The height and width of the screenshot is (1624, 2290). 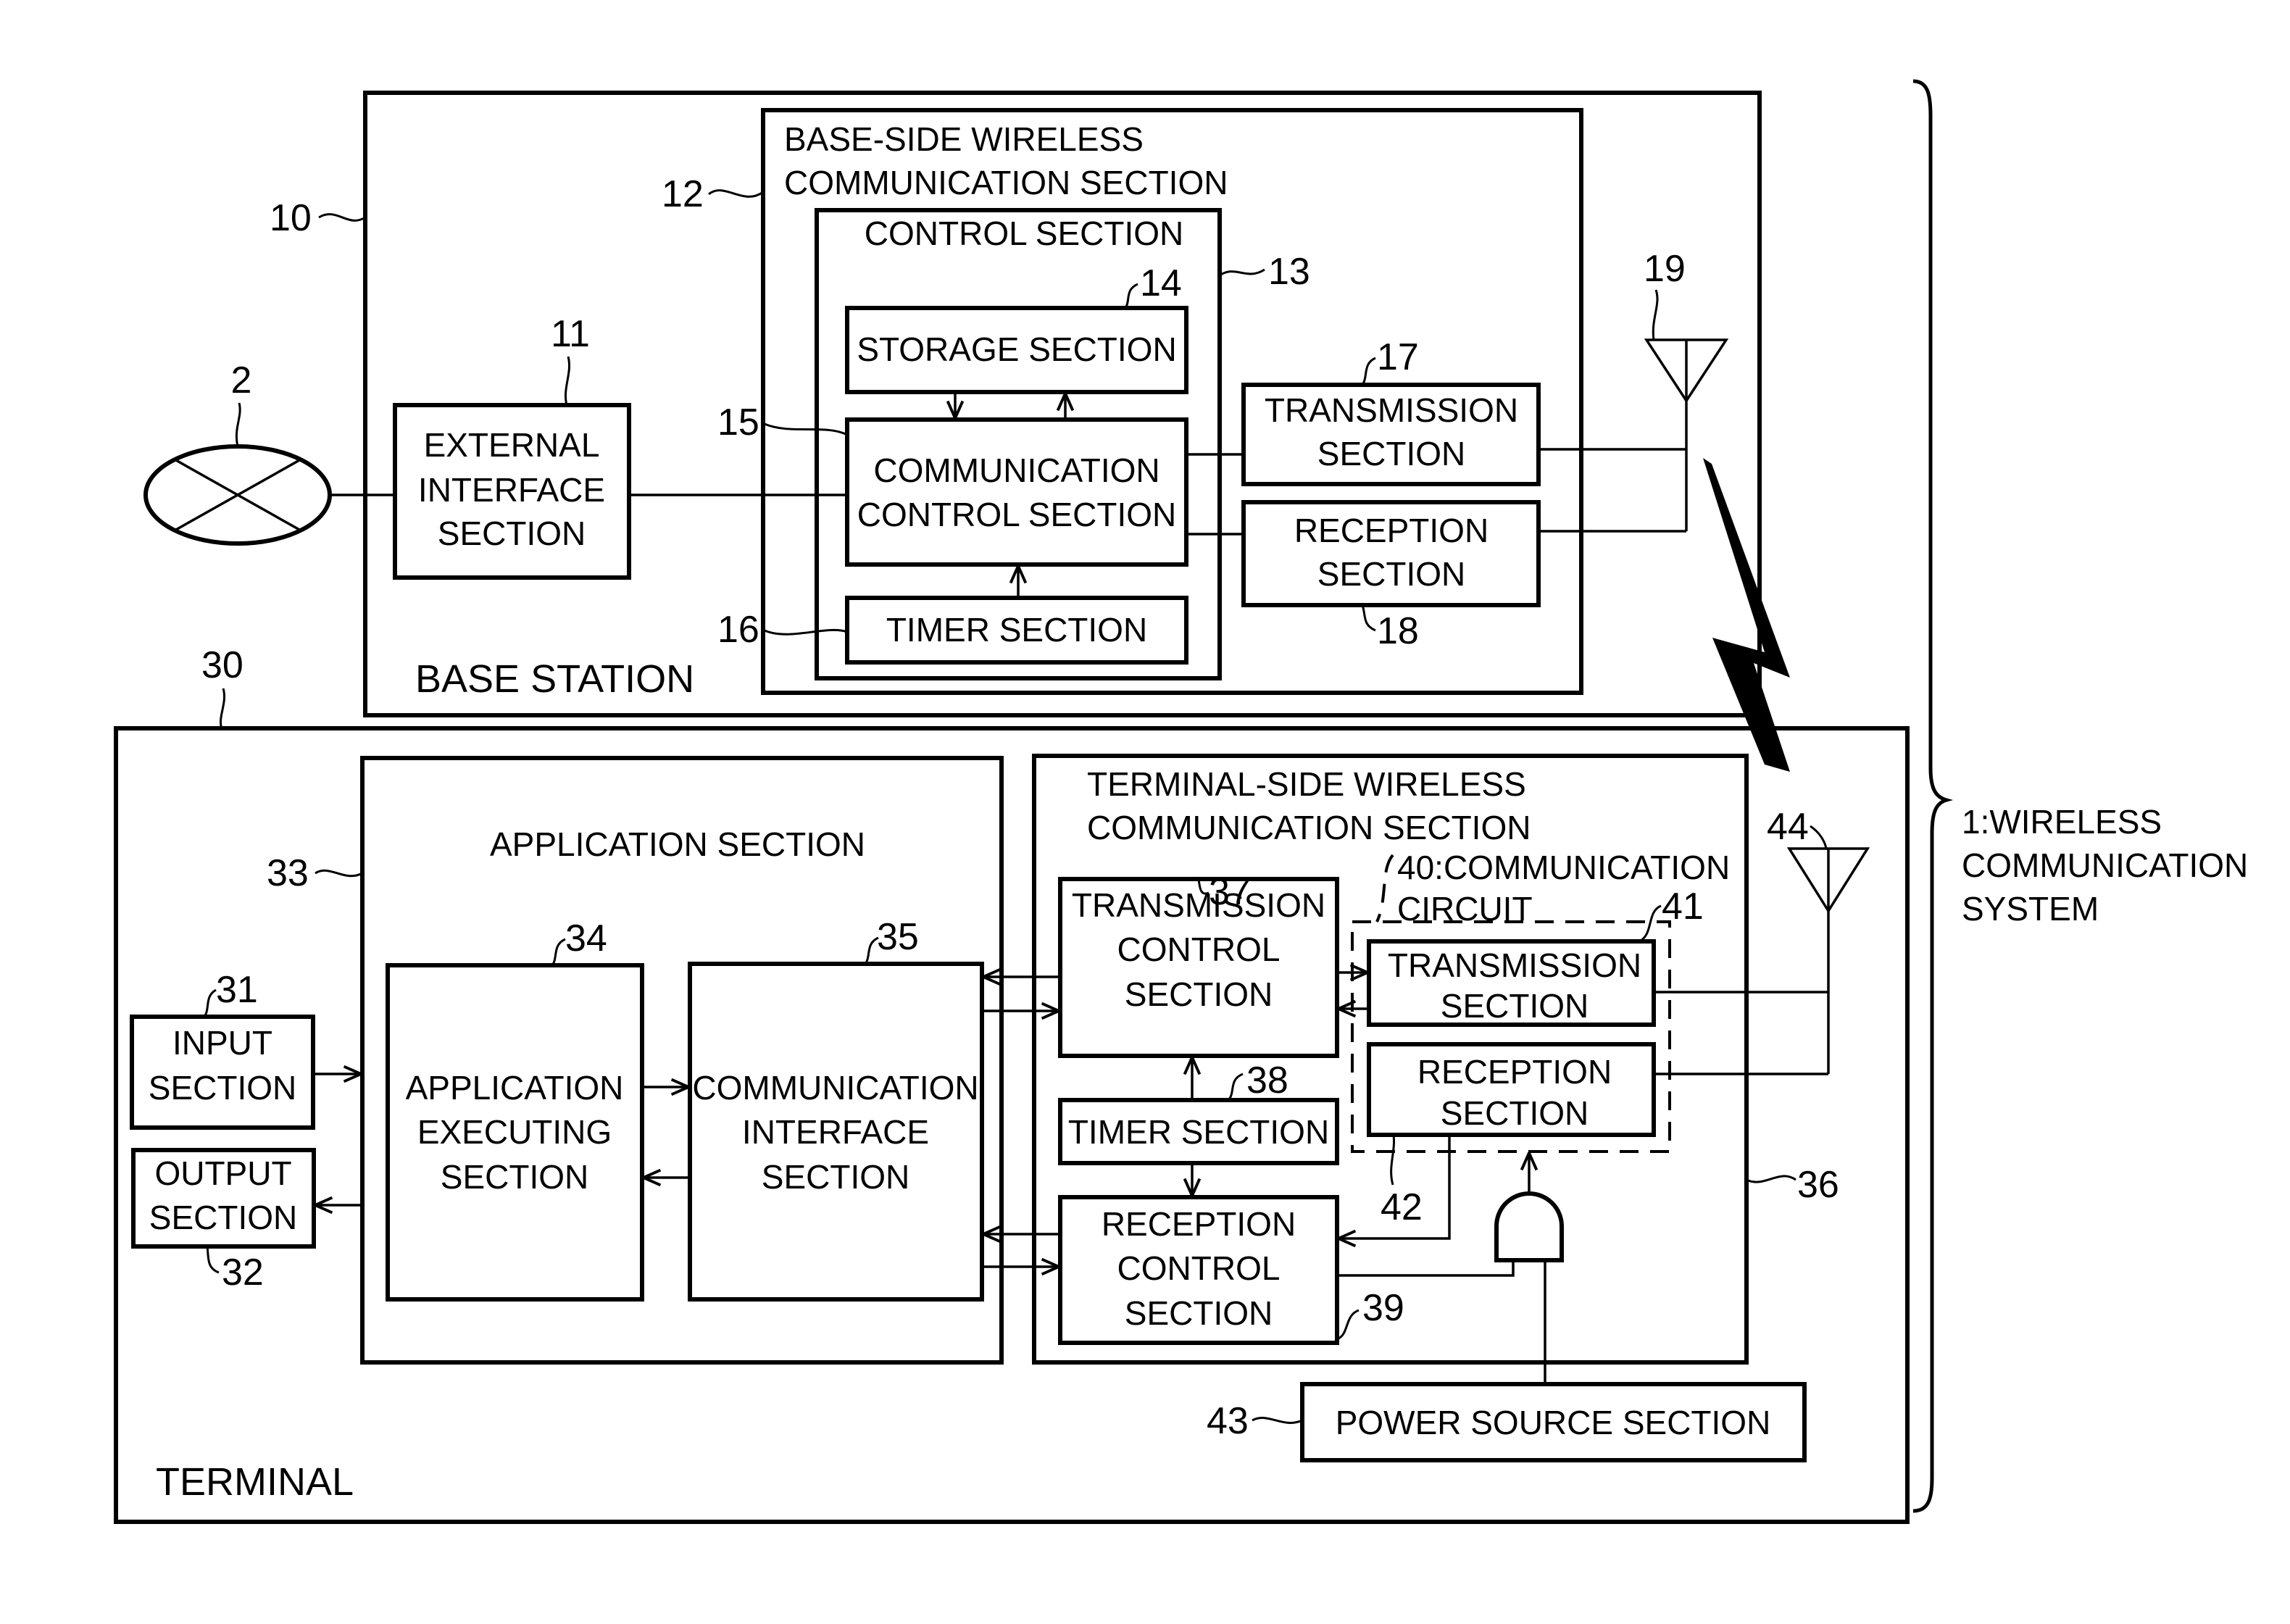 I want to click on network-ref: 2, so click(x=242, y=380).